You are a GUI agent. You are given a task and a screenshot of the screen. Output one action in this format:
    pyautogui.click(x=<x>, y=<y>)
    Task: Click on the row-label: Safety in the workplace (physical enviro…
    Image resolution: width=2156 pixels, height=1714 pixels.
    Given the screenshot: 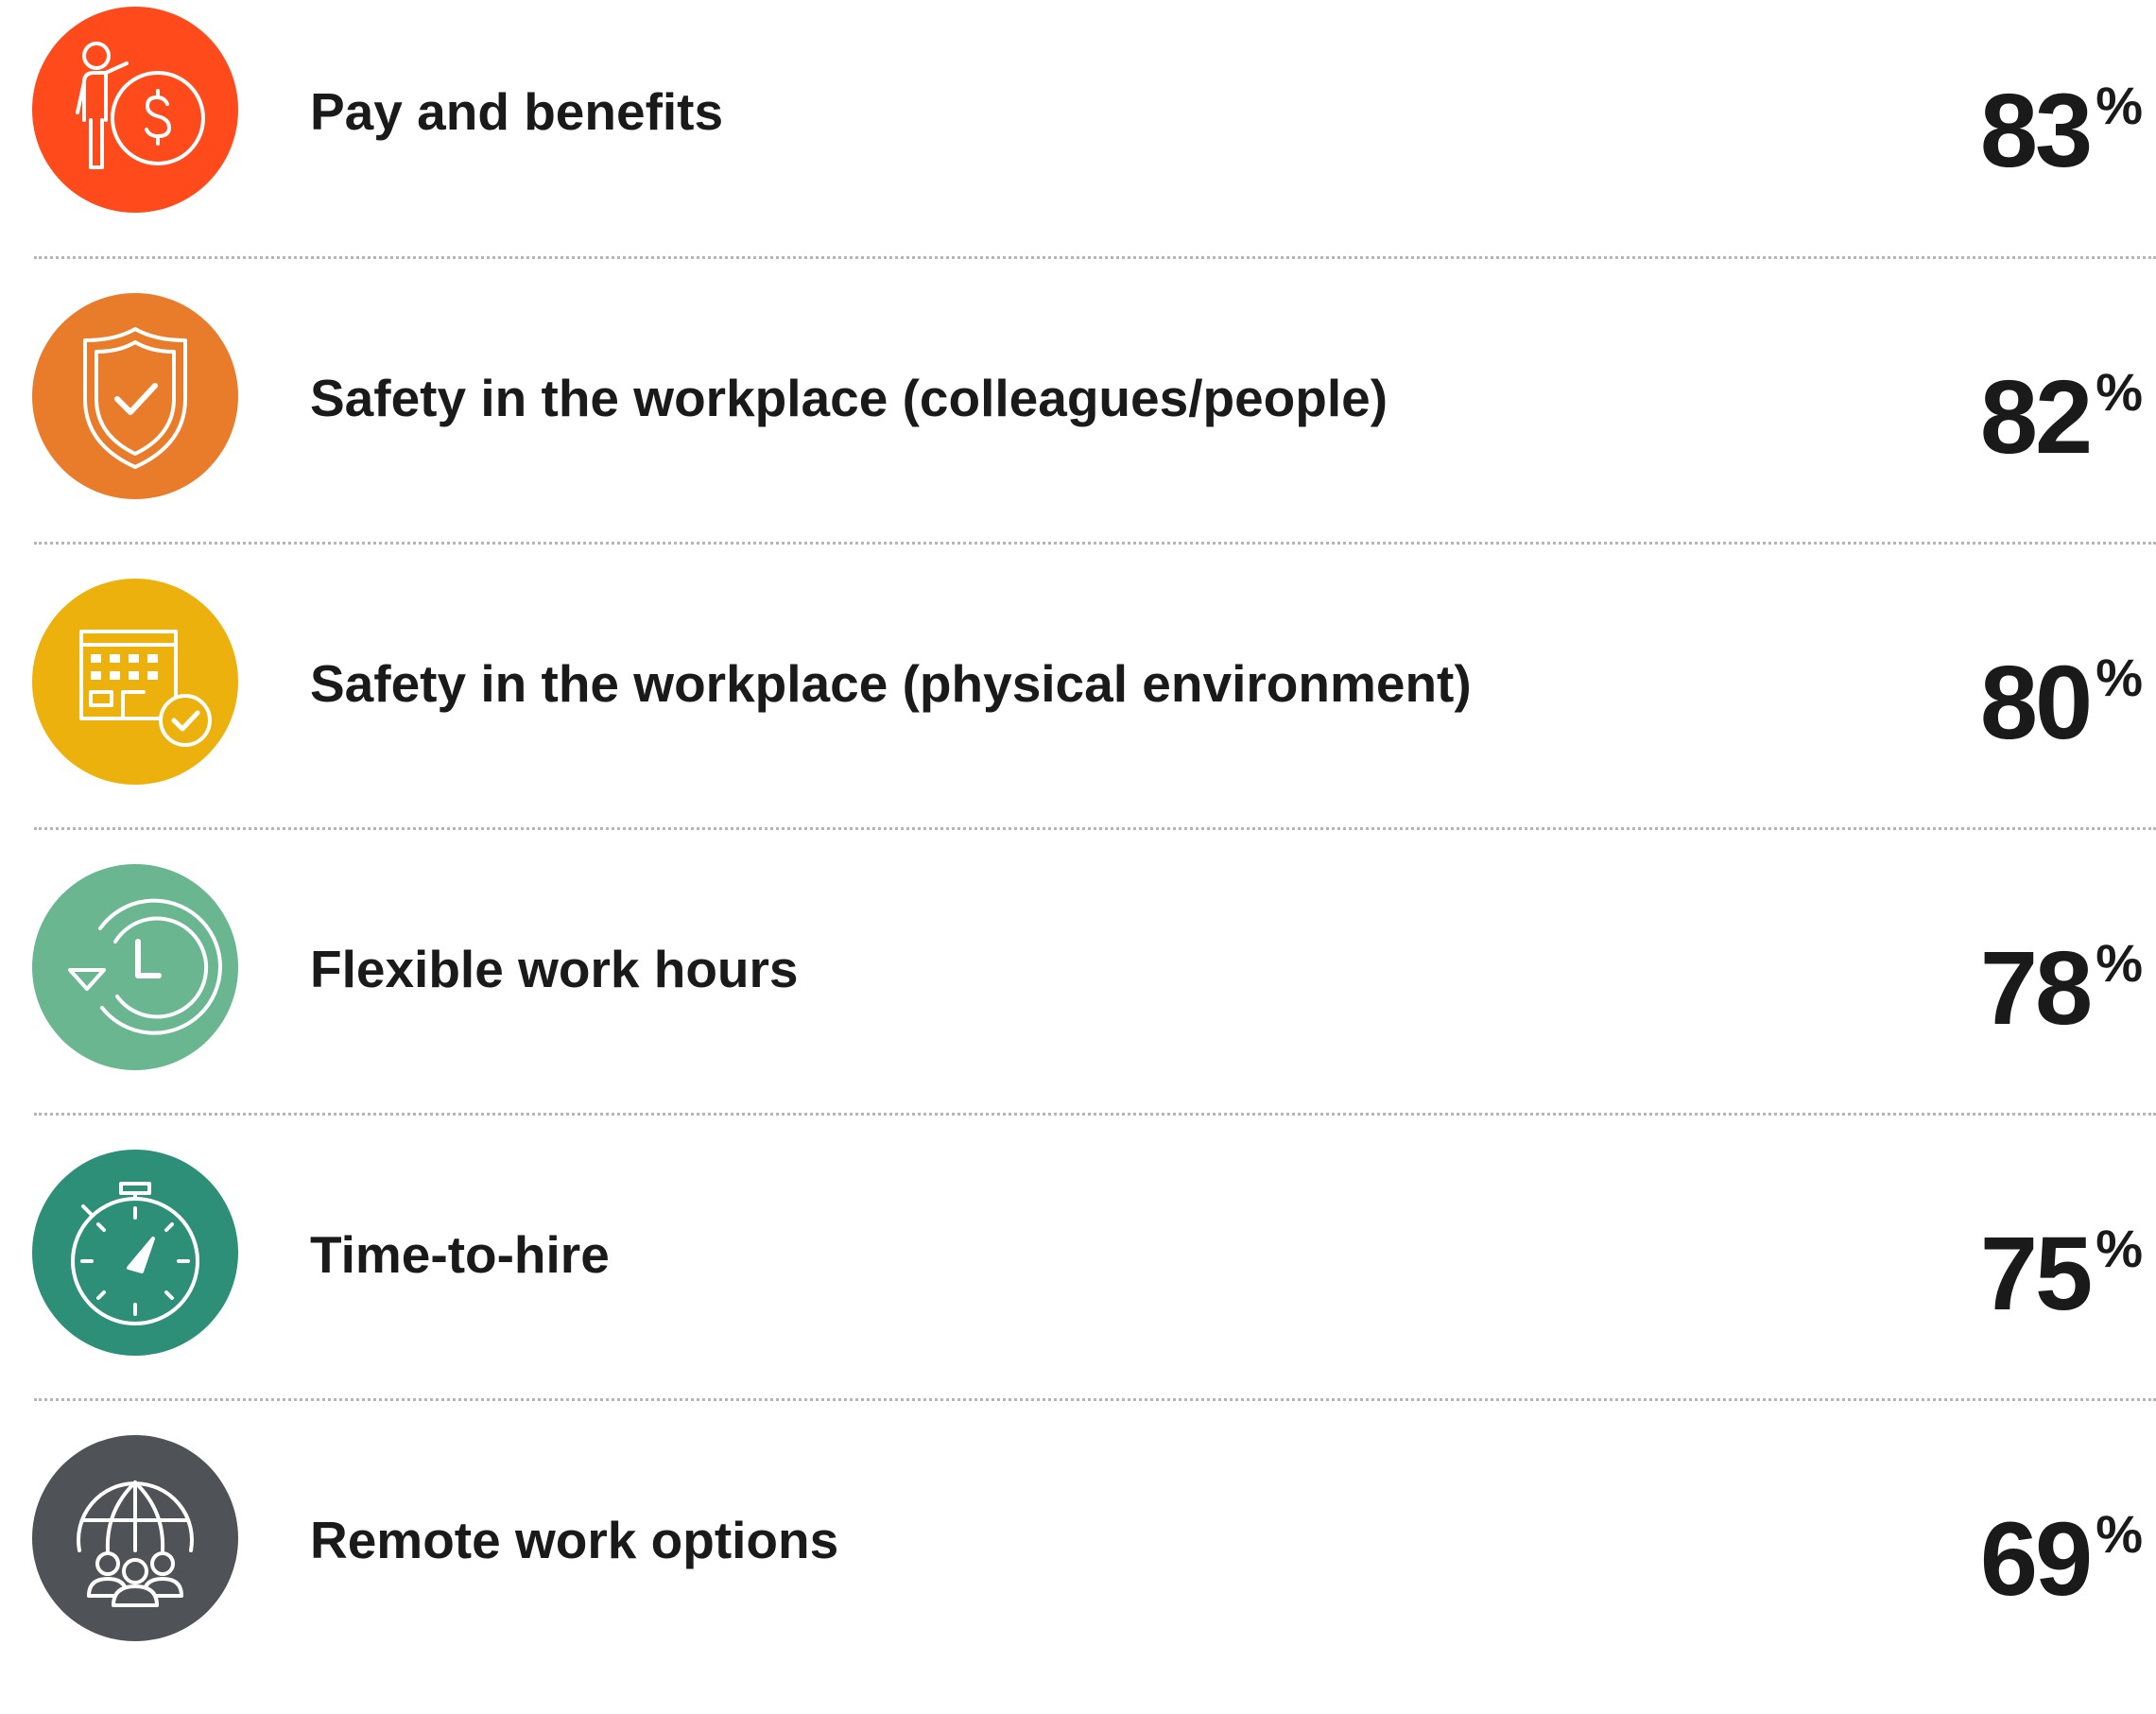 What is the action you would take?
    pyautogui.click(x=891, y=683)
    